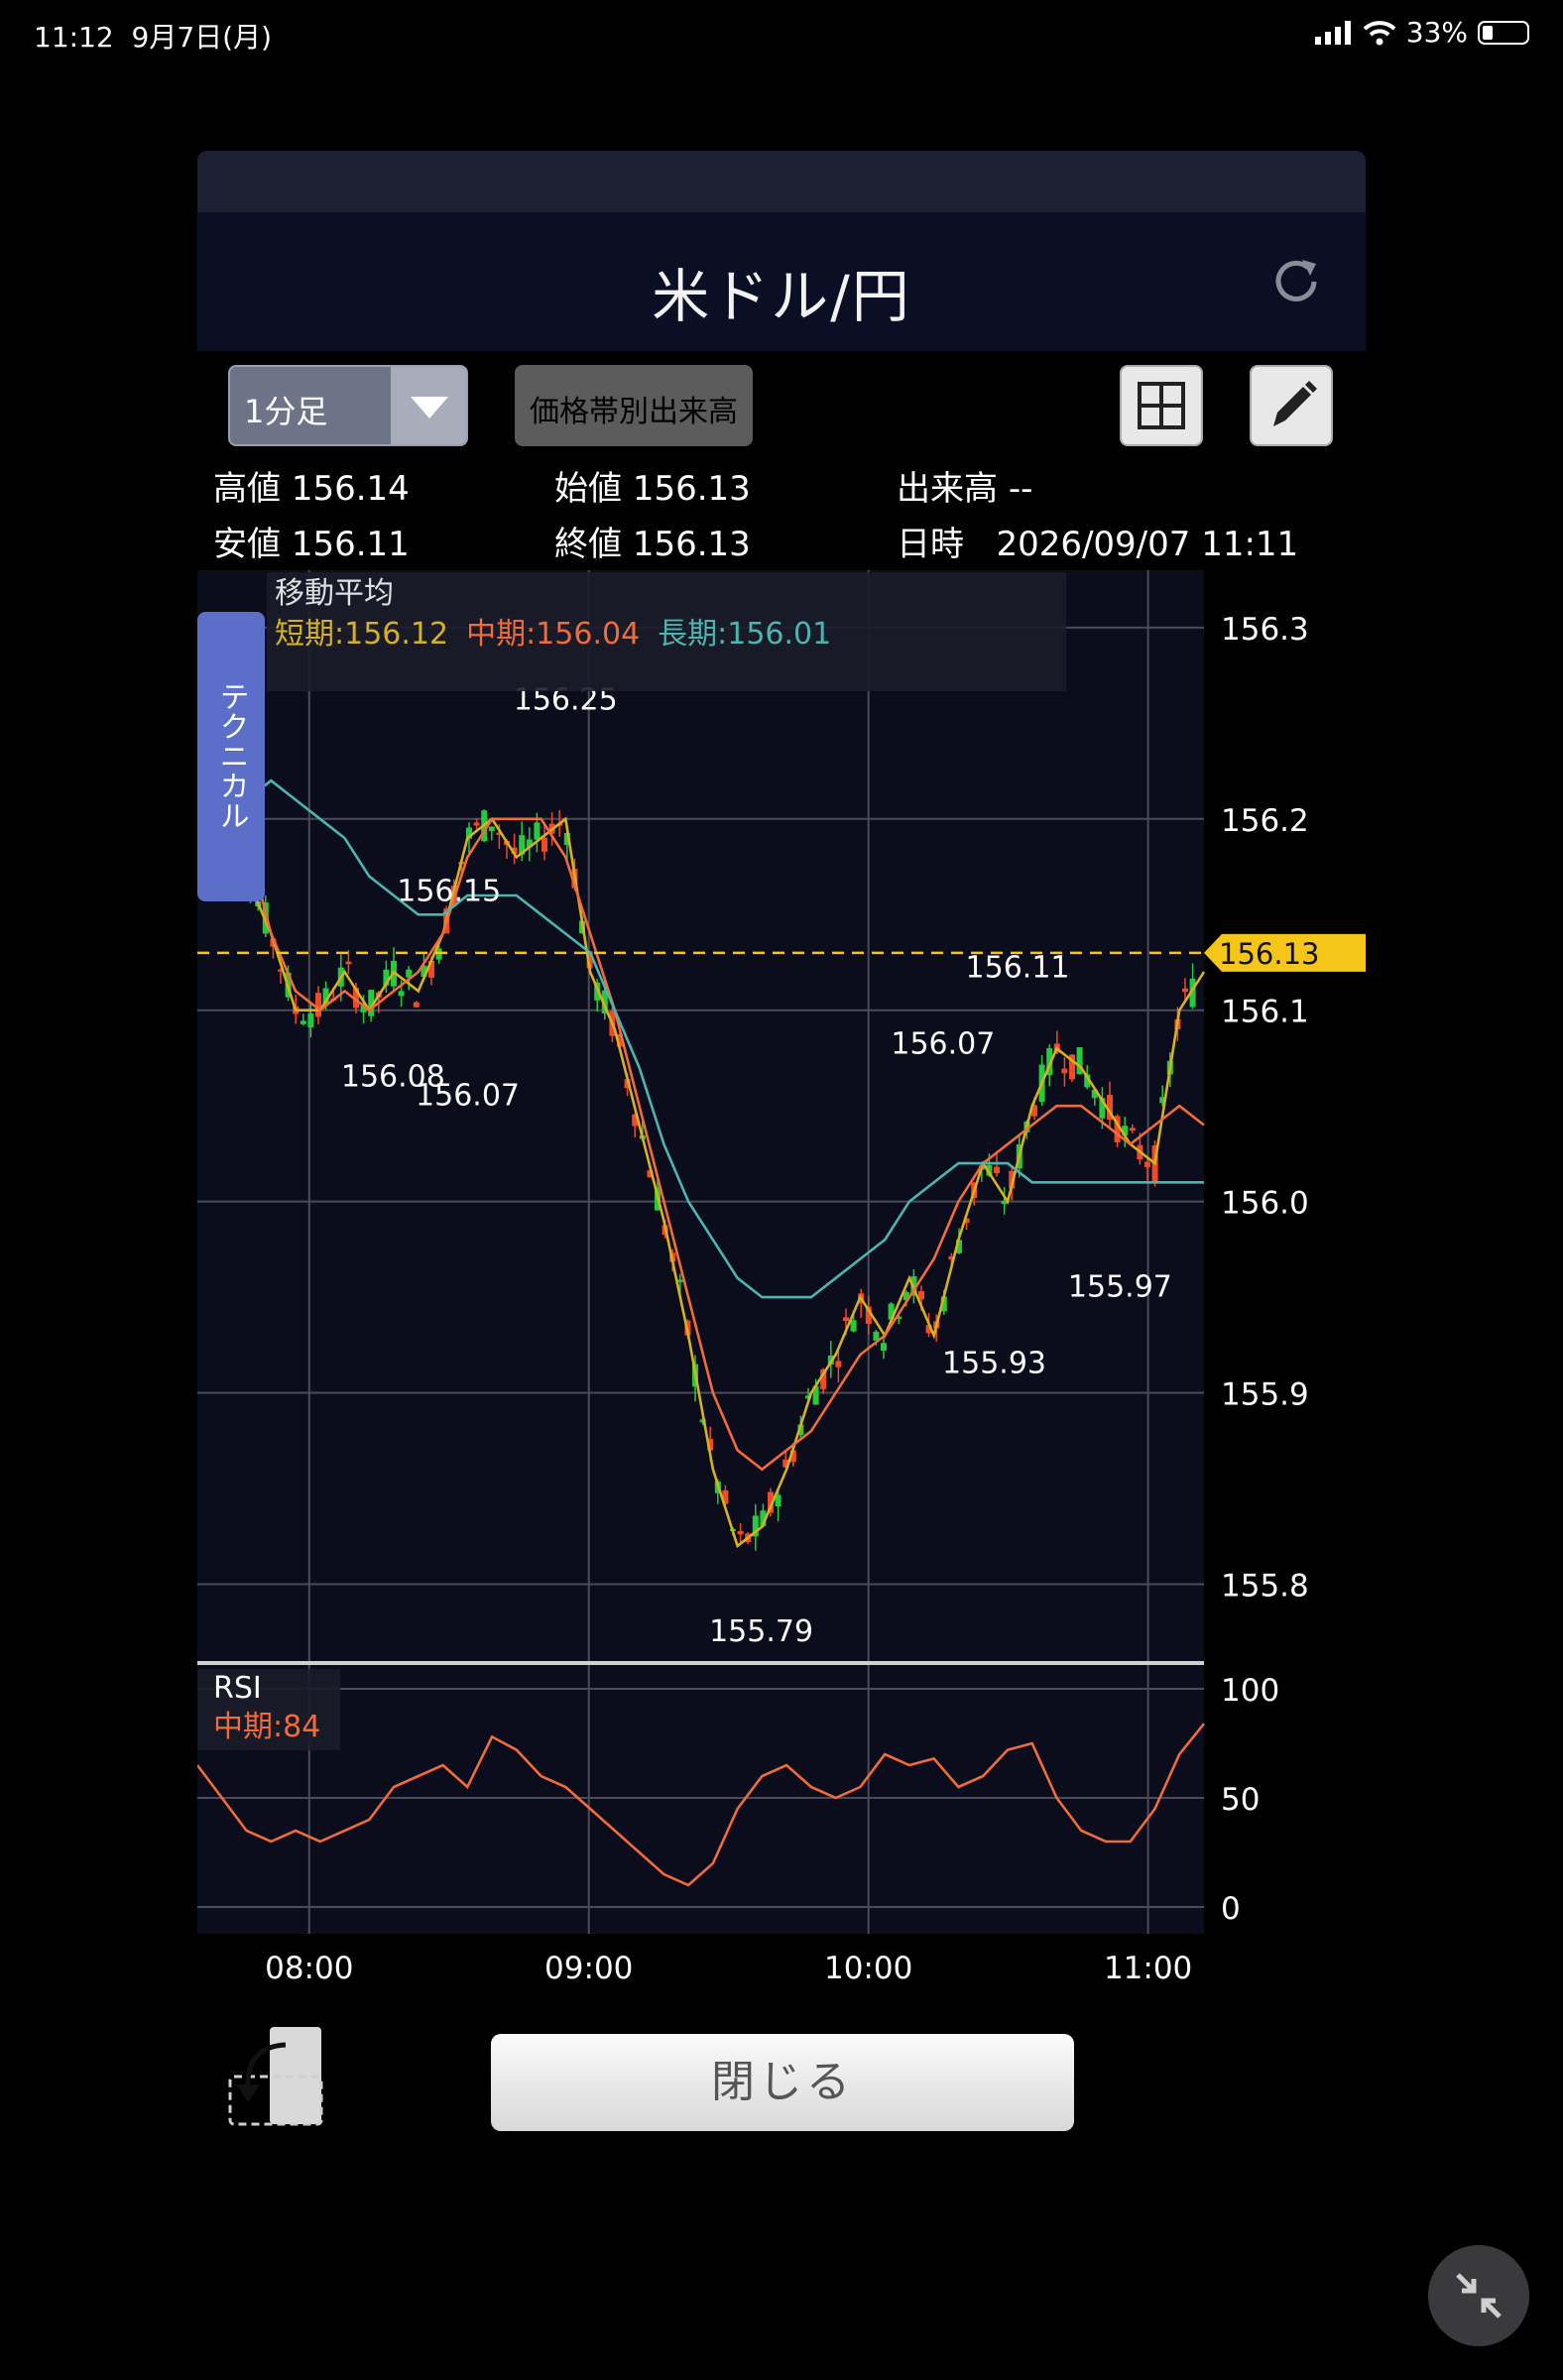  I want to click on rsi-y-tick-label: 100, so click(1250, 1691).